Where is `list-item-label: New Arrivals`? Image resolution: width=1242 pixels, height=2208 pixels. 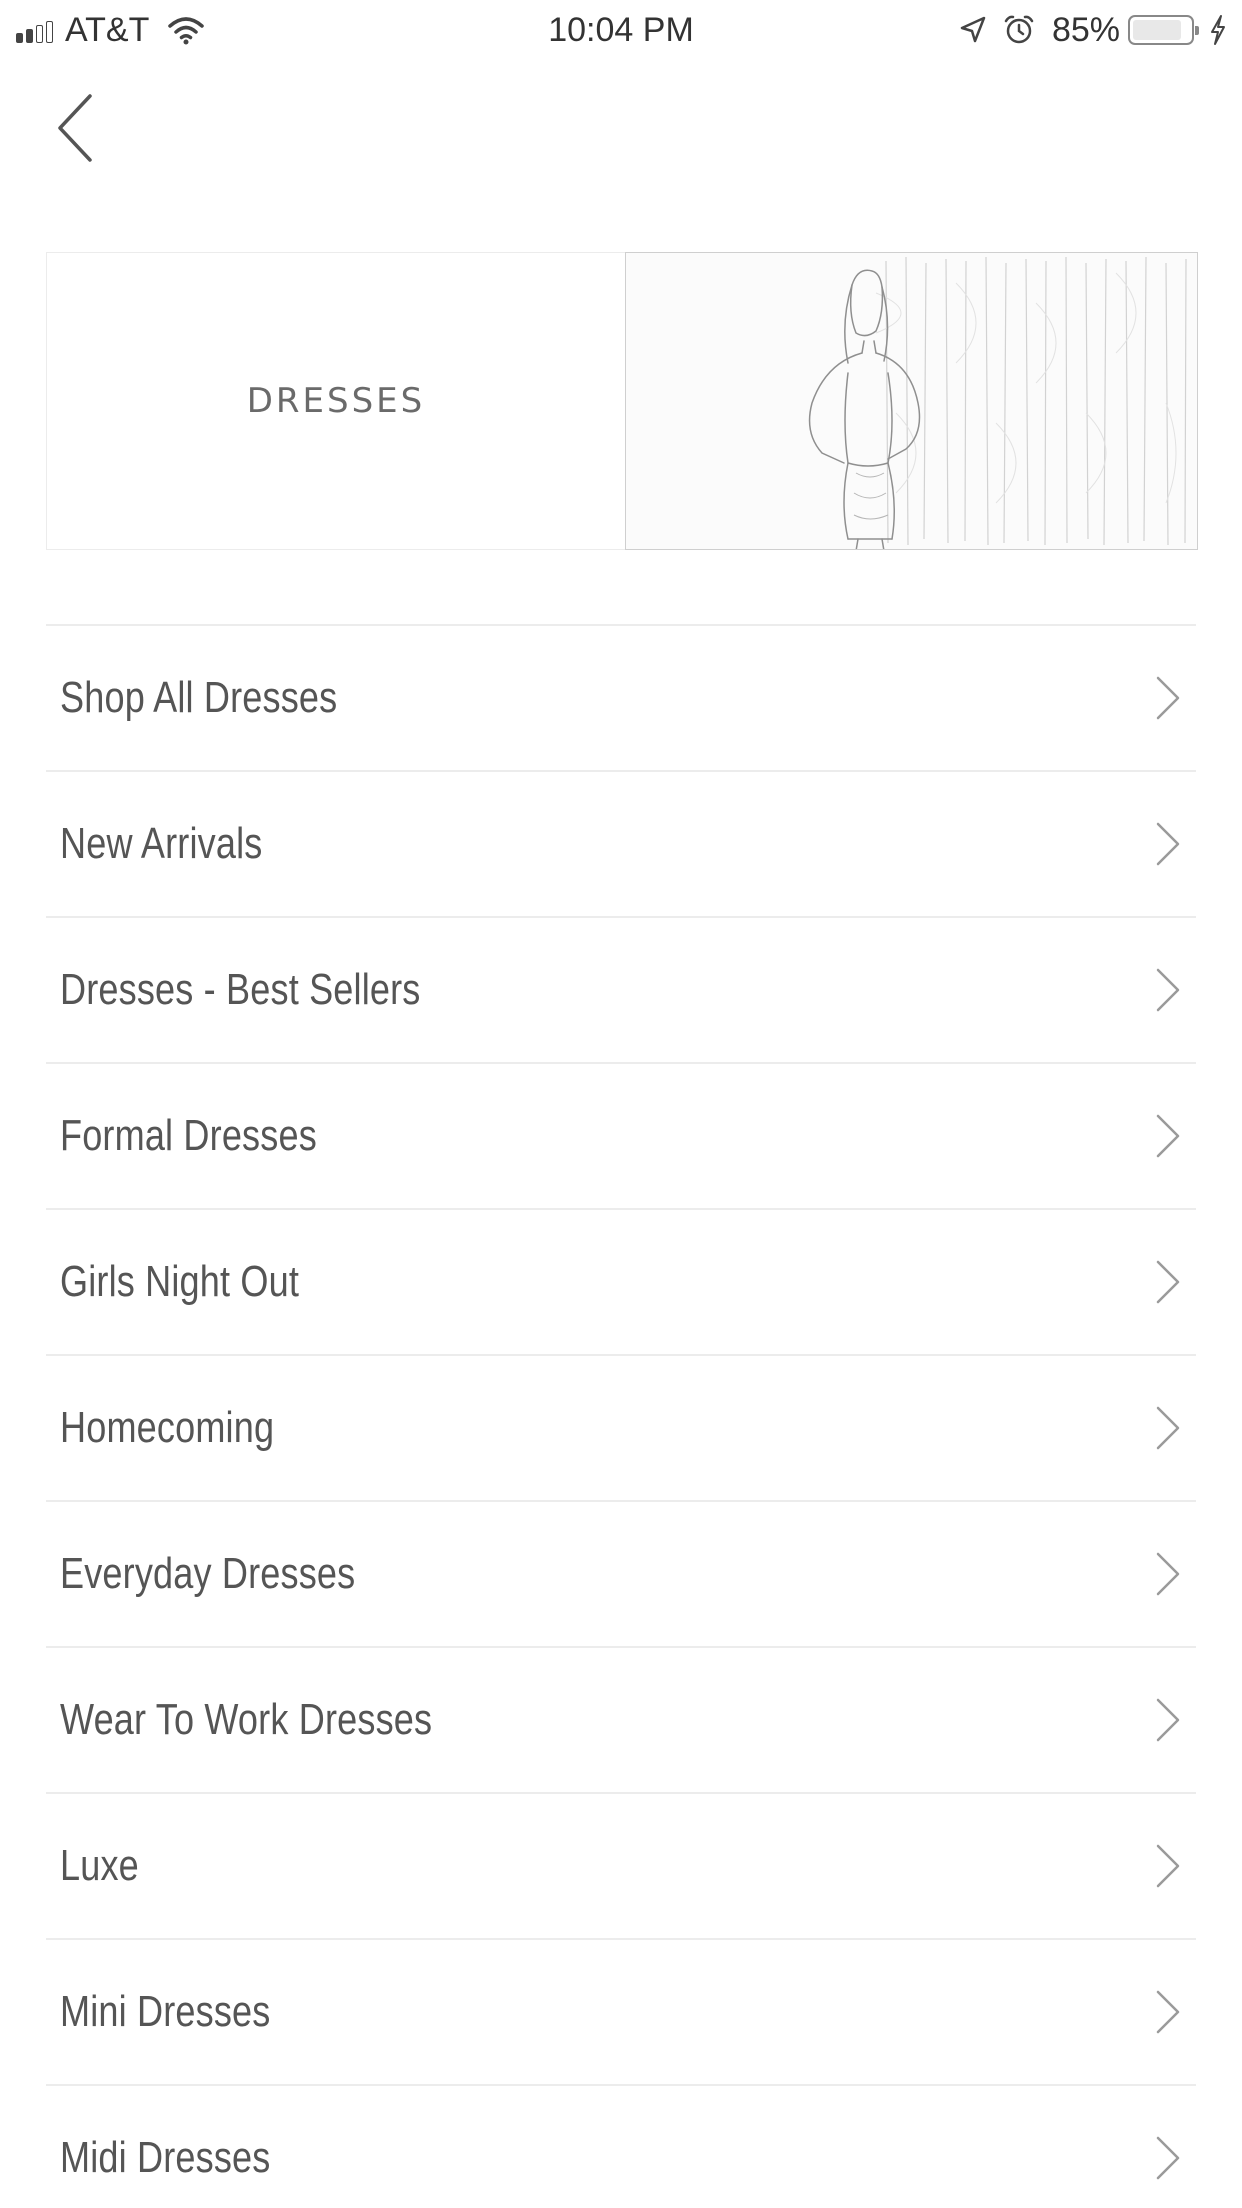 list-item-label: New Arrivals is located at coordinates (161, 843).